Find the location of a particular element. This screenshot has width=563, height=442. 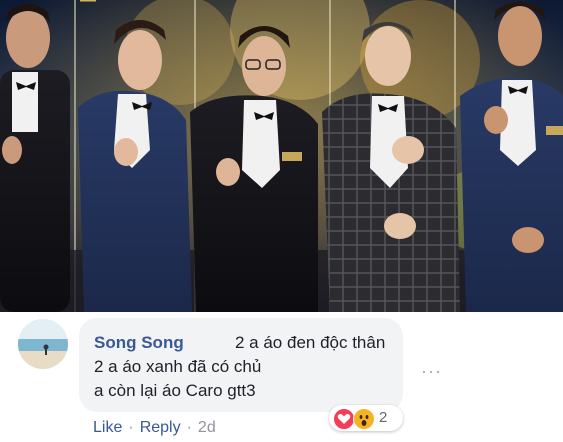

wow-icon is located at coordinates (364, 419).